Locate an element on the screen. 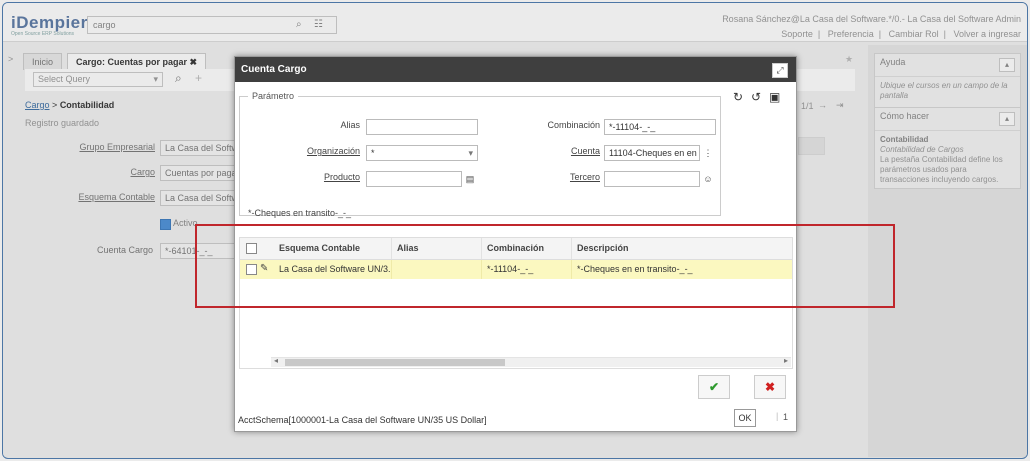 The width and height of the screenshot is (1030, 461). confirm-button: ✔ is located at coordinates (714, 387).